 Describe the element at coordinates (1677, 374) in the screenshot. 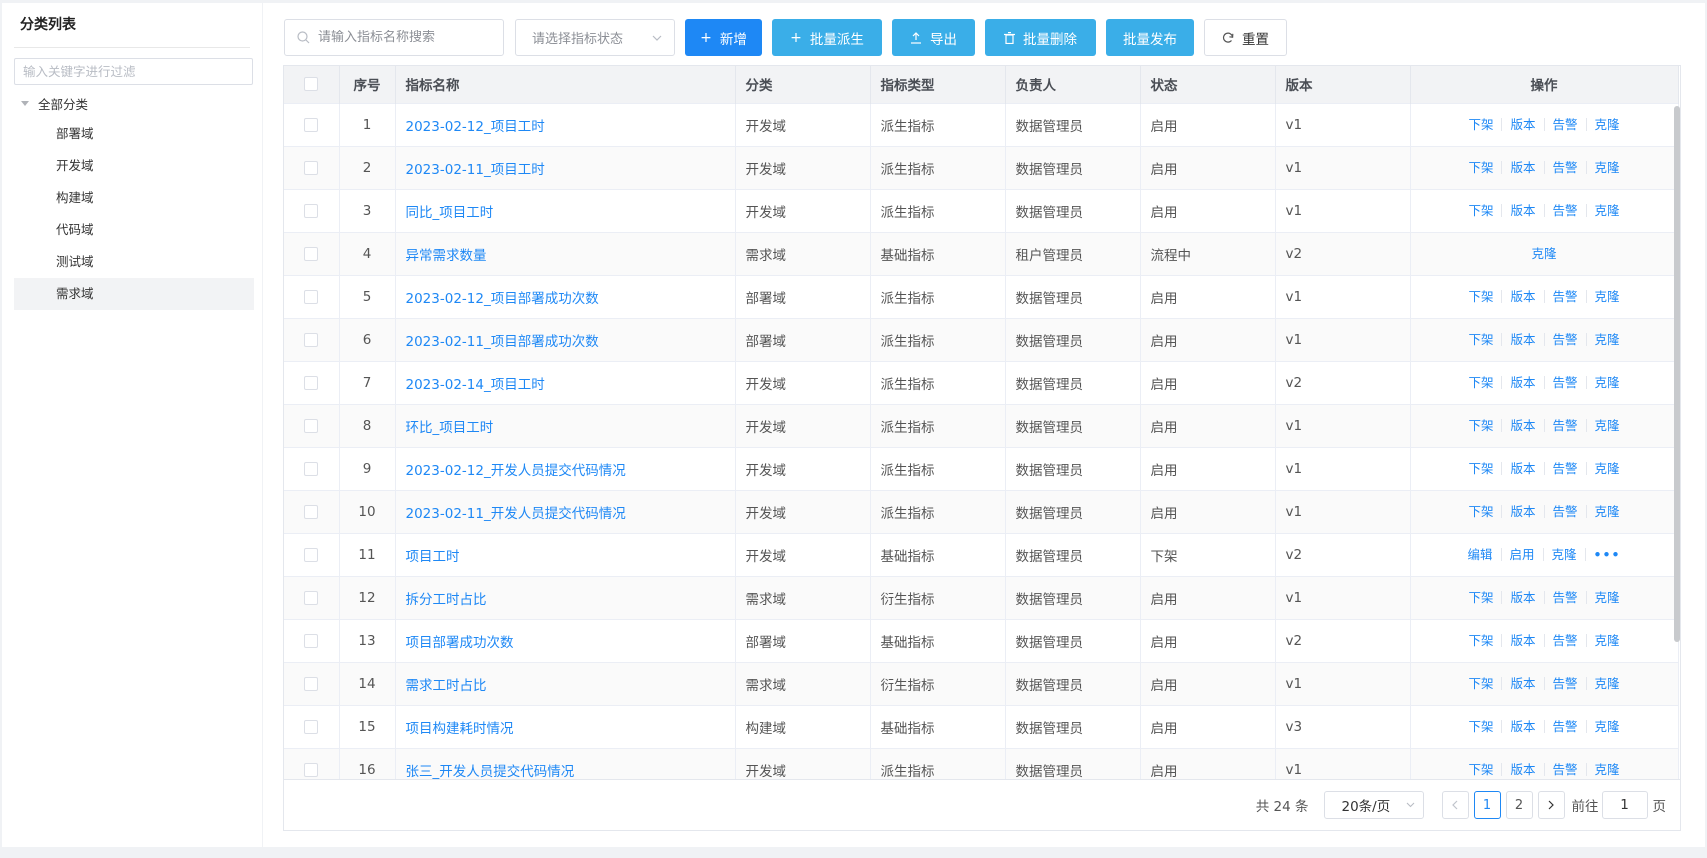

I see `scrollbar-thumb` at that location.